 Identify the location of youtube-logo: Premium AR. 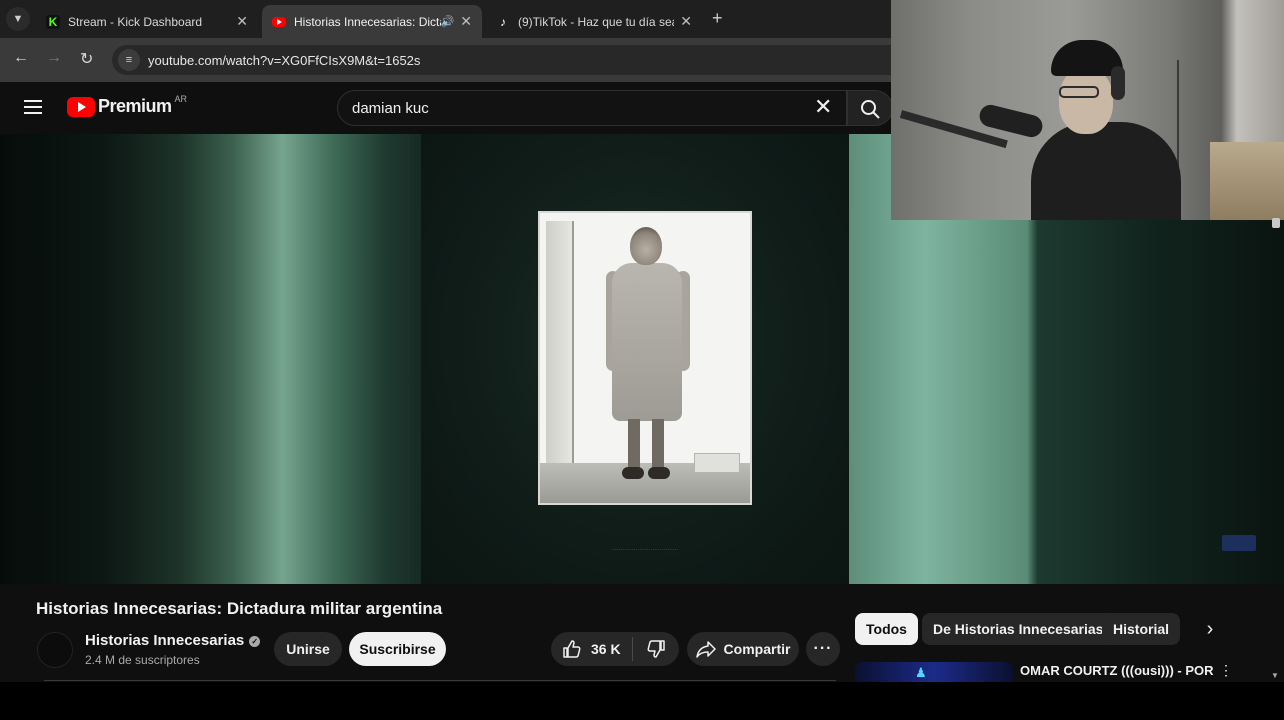
(127, 105).